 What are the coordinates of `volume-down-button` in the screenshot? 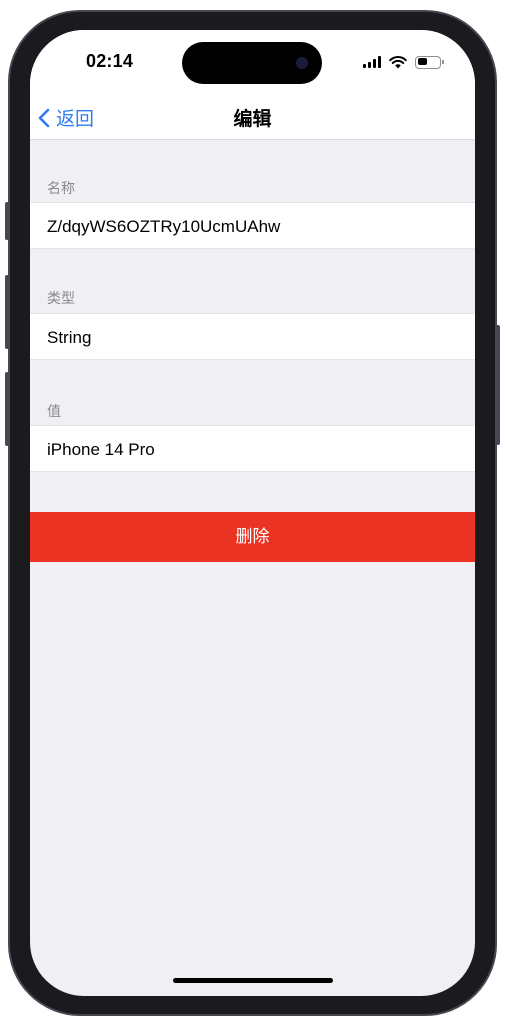 It's located at (7, 409).